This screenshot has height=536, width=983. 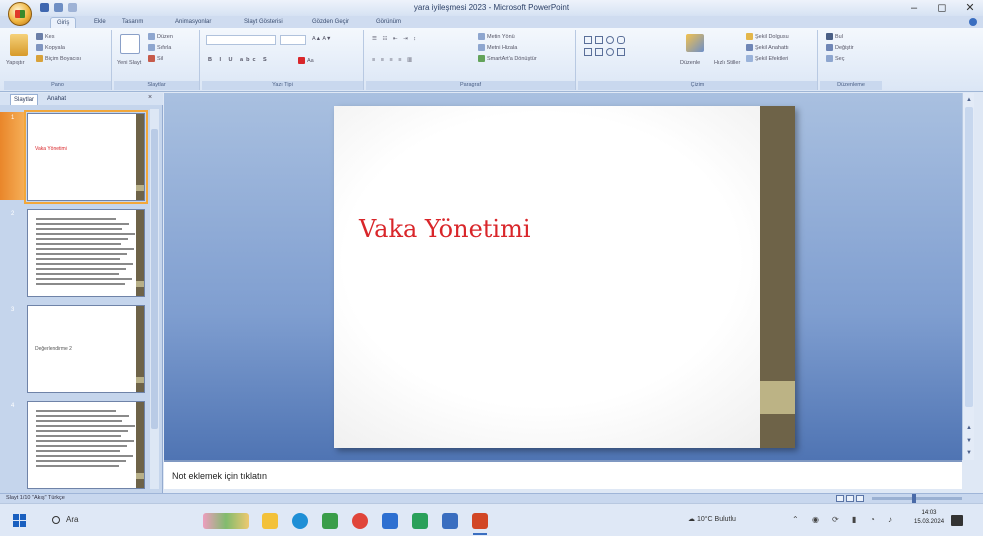 What do you see at coordinates (767, 58) in the screenshot?
I see `shape-effects-button: Şekil Efektleri` at bounding box center [767, 58].